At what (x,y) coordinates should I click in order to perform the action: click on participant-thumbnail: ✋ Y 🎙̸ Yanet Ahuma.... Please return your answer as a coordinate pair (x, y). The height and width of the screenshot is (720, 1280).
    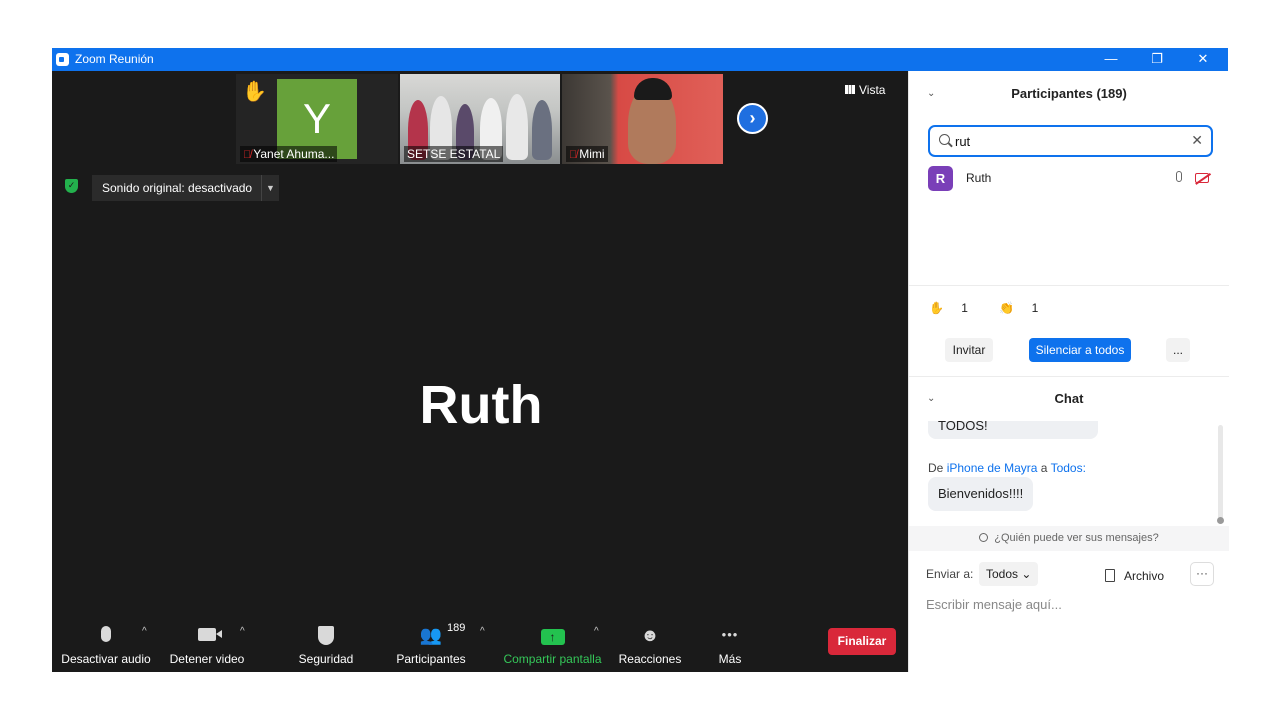
    Looking at the image, I should click on (317, 119).